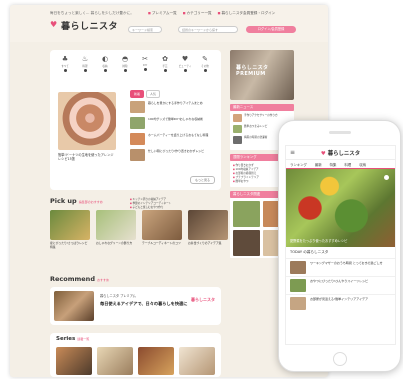 The height and width of the screenshot is (379, 403). I want to click on pickup-item: おしゃれなグリーンの飾り方, so click(116, 229).